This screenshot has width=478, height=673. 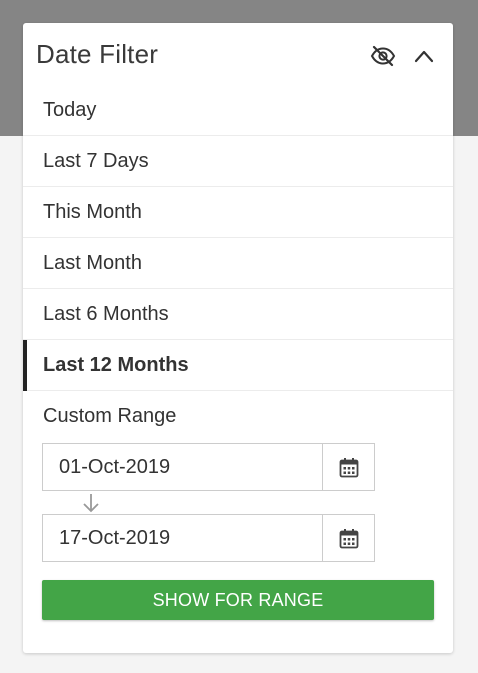 I want to click on option-label: Today, so click(x=70, y=110).